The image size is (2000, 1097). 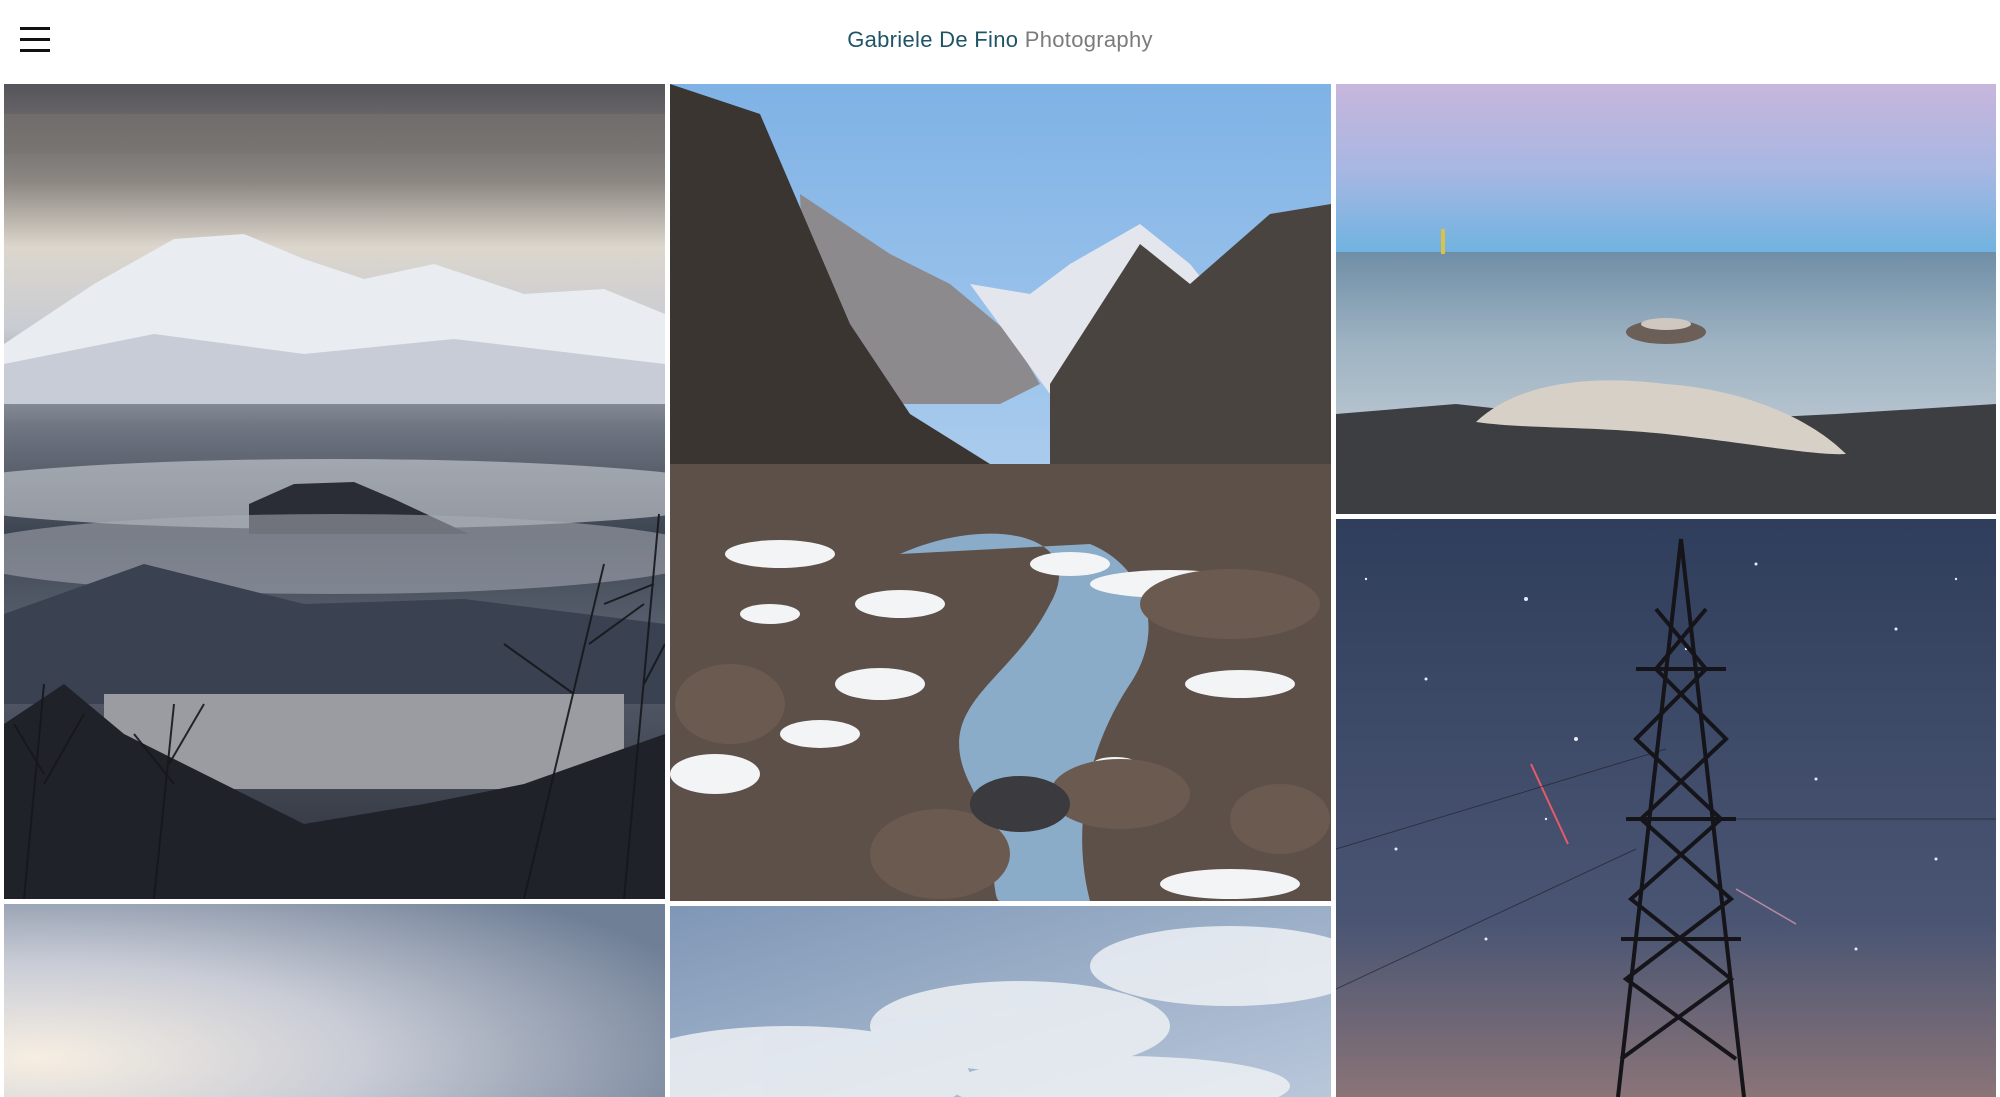 I want to click on gallery-photo-cloudy-sky, so click(x=1000, y=1001).